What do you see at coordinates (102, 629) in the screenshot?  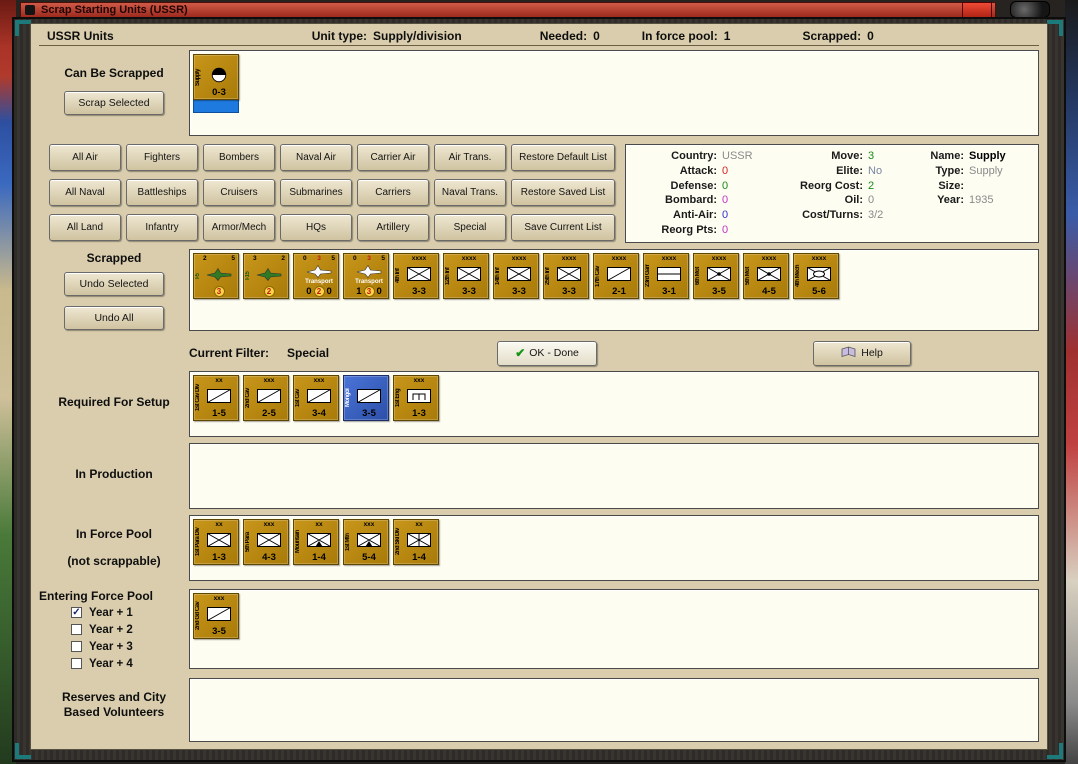 I see `checkbox-year-2: Year + 2` at bounding box center [102, 629].